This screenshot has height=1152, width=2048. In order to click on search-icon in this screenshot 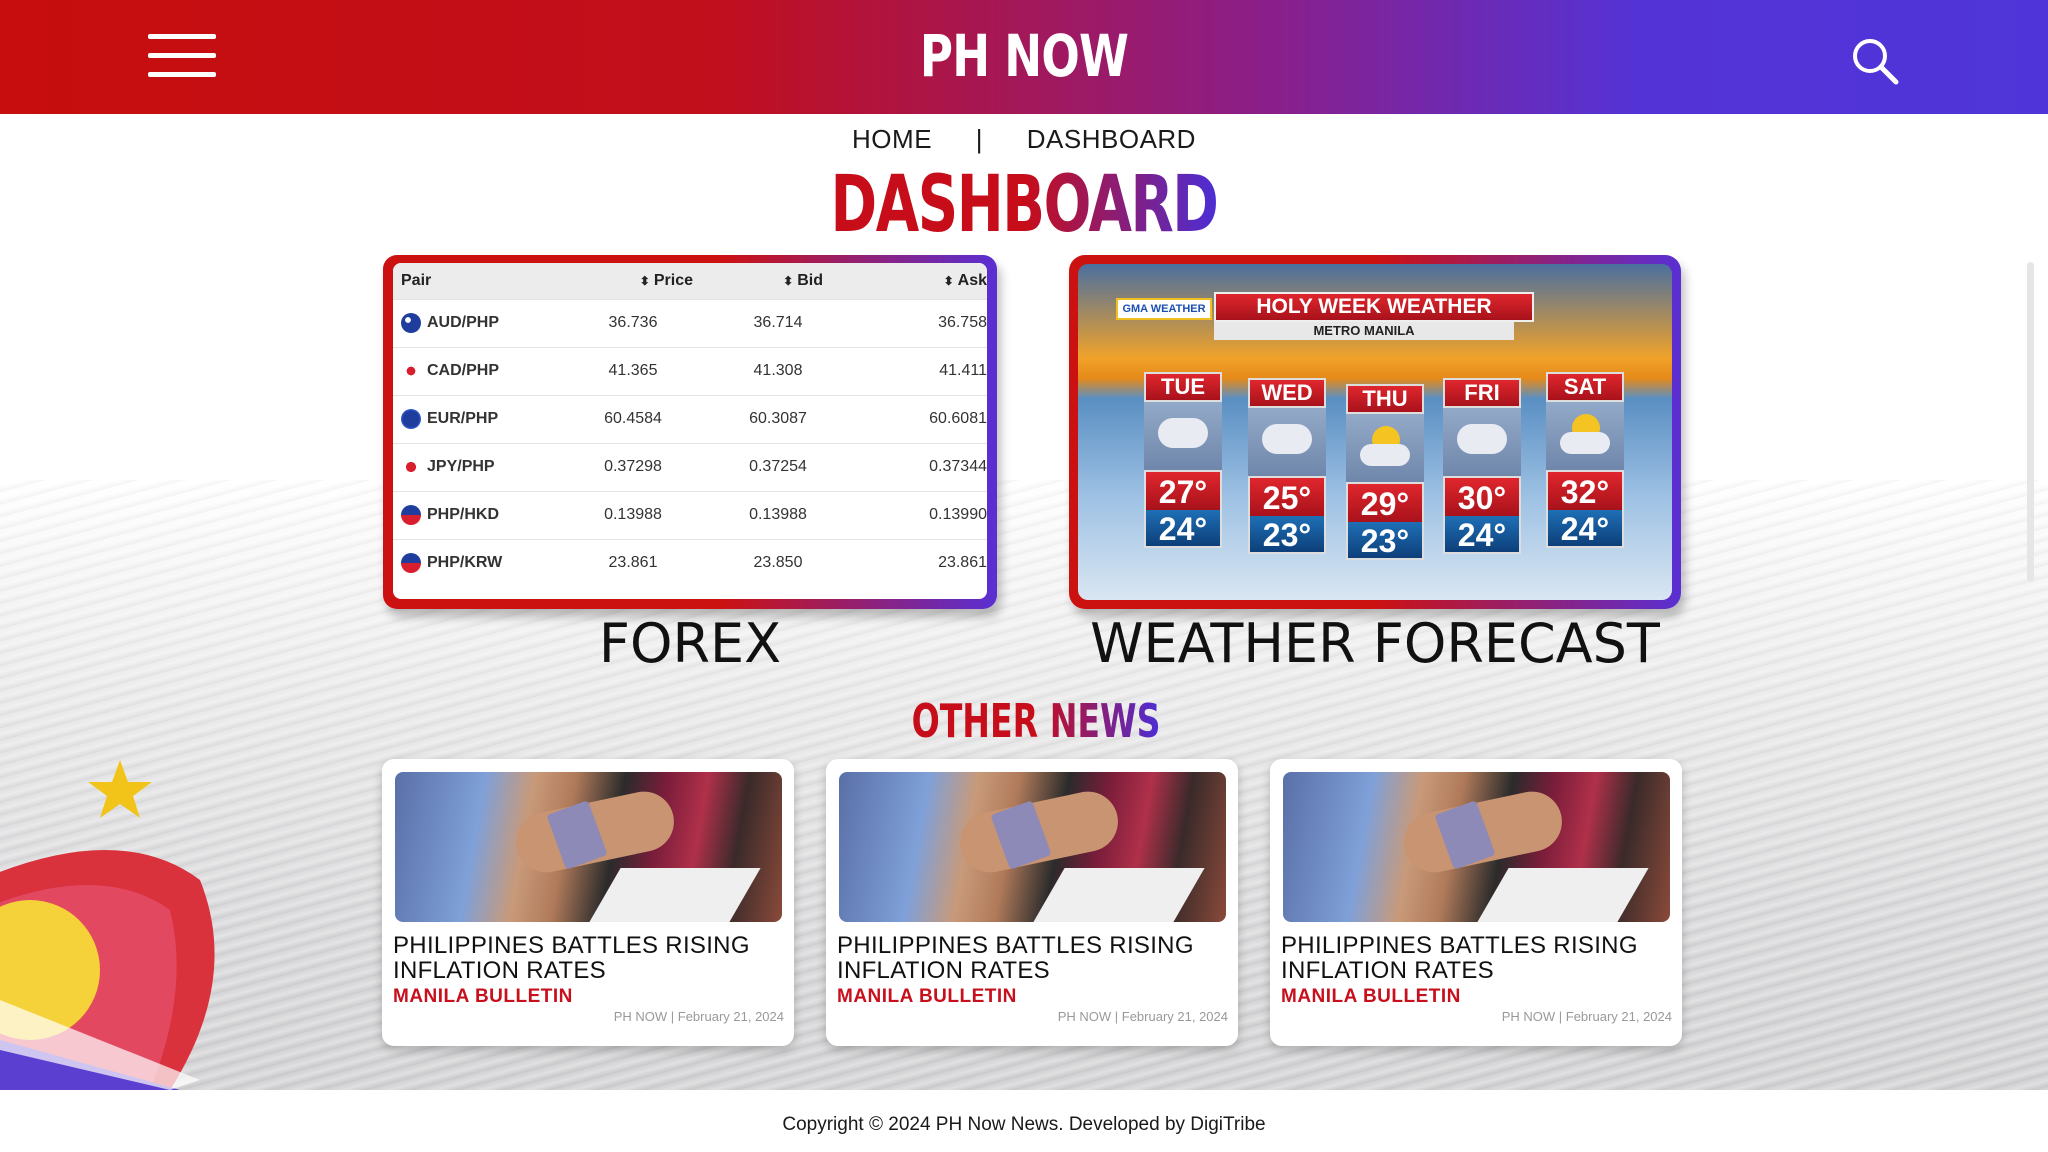, I will do `click(1875, 61)`.